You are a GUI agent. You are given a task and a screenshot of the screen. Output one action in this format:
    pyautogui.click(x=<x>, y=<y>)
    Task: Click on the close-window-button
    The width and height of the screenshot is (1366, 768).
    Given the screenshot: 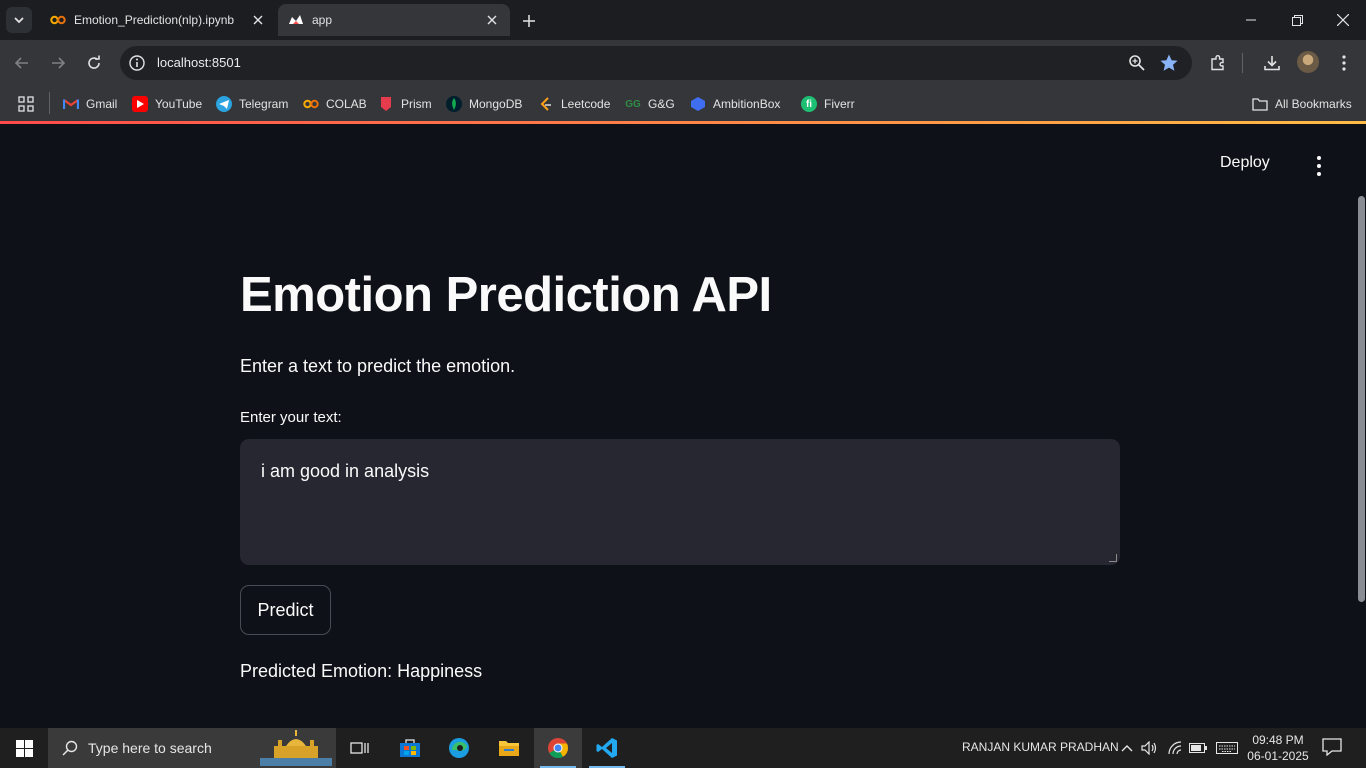 What is the action you would take?
    pyautogui.click(x=1343, y=20)
    